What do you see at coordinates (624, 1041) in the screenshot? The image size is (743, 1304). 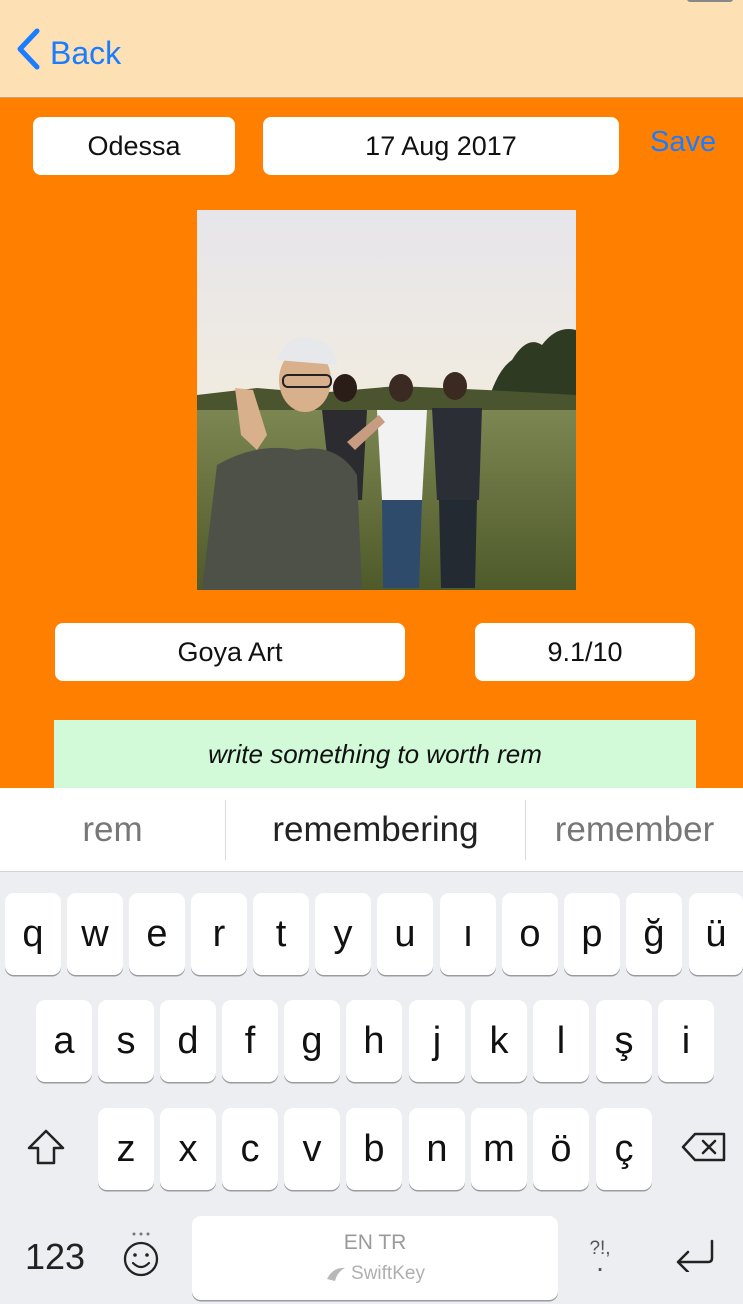 I see `key: ş` at bounding box center [624, 1041].